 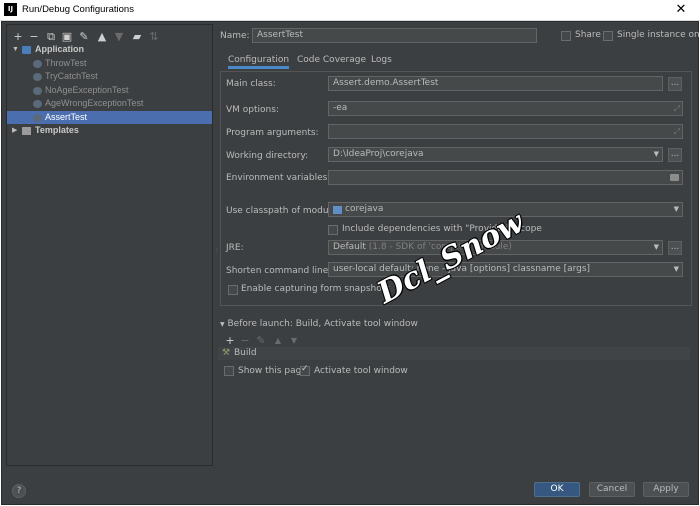 What do you see at coordinates (84, 37) in the screenshot?
I see `wrench-icon: ✎` at bounding box center [84, 37].